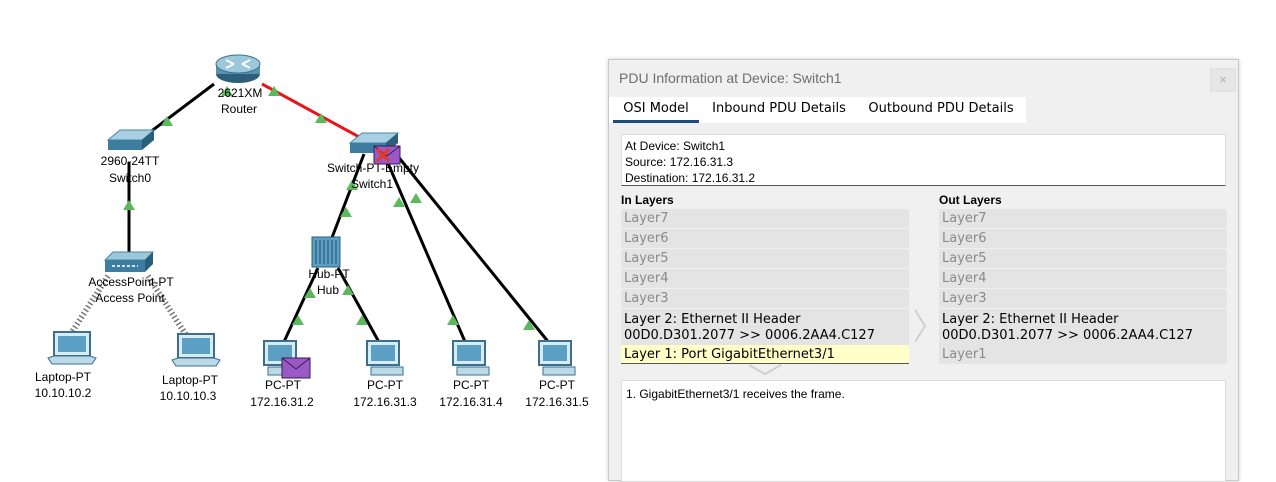 The image size is (1276, 482). I want to click on switch-icon, so click(131, 139).